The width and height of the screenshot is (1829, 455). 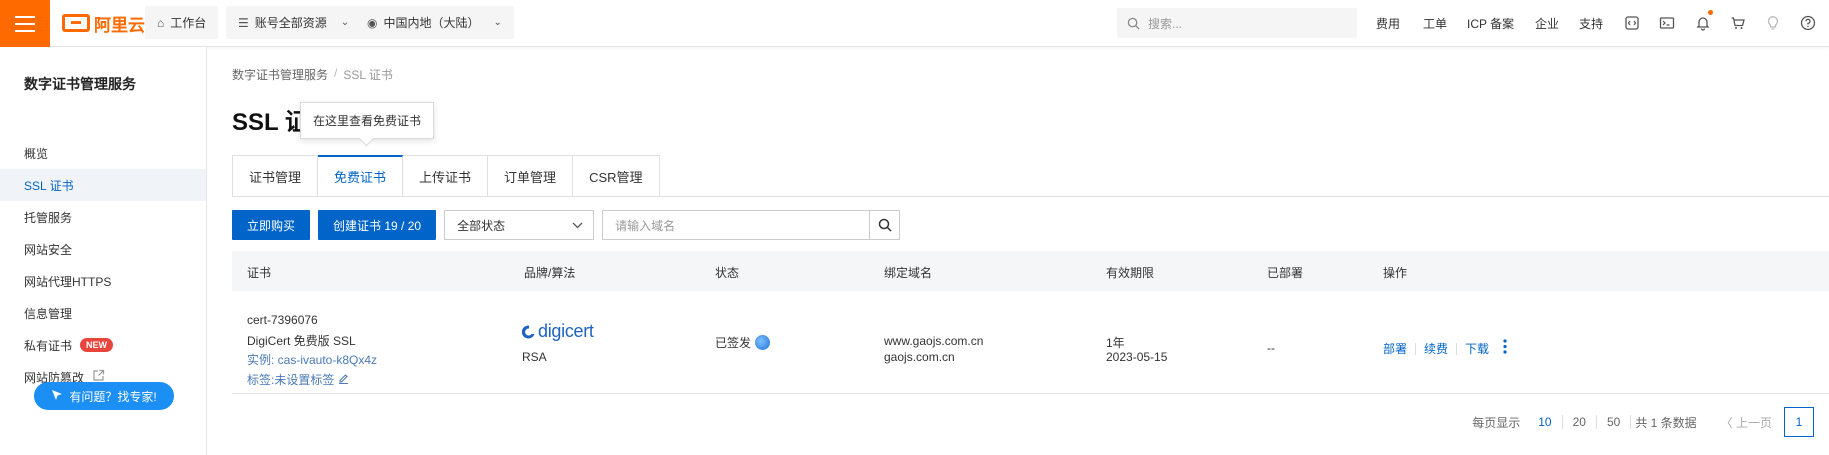 What do you see at coordinates (727, 273) in the screenshot?
I see `column-header-status: 状态` at bounding box center [727, 273].